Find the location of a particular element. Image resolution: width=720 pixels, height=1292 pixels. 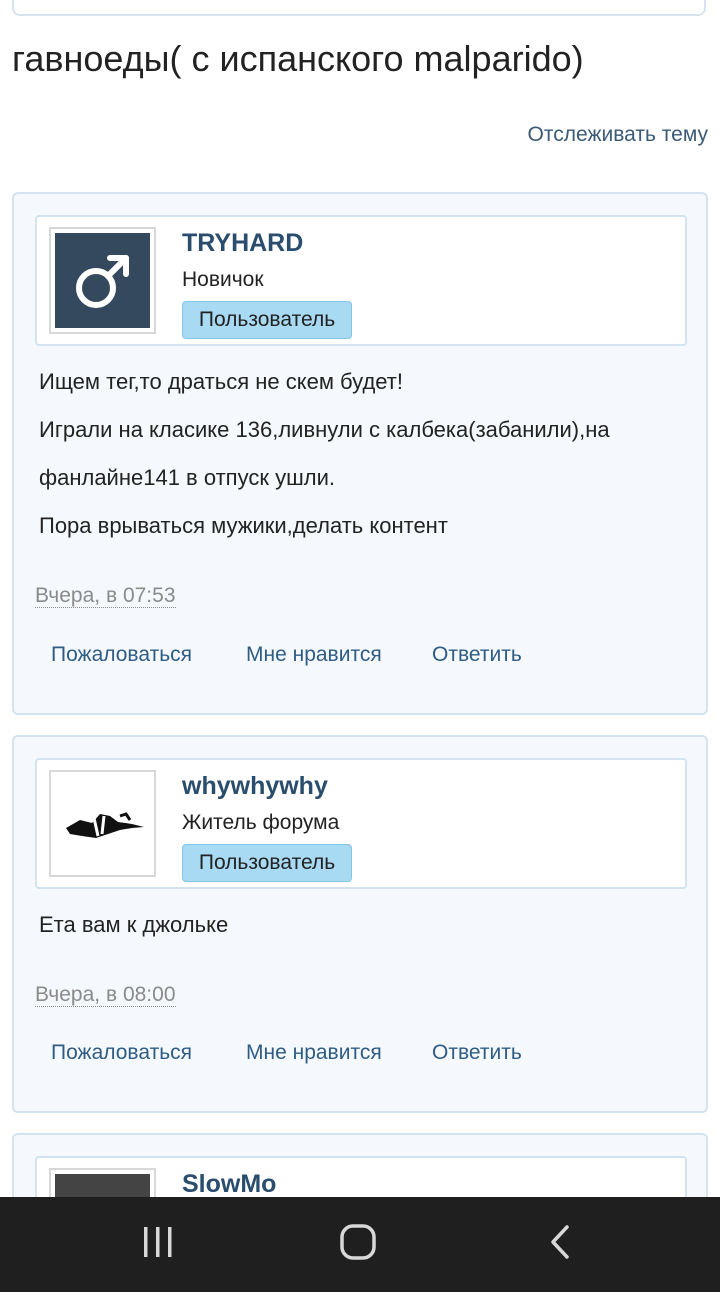

username: TRYHARD is located at coordinates (242, 243).